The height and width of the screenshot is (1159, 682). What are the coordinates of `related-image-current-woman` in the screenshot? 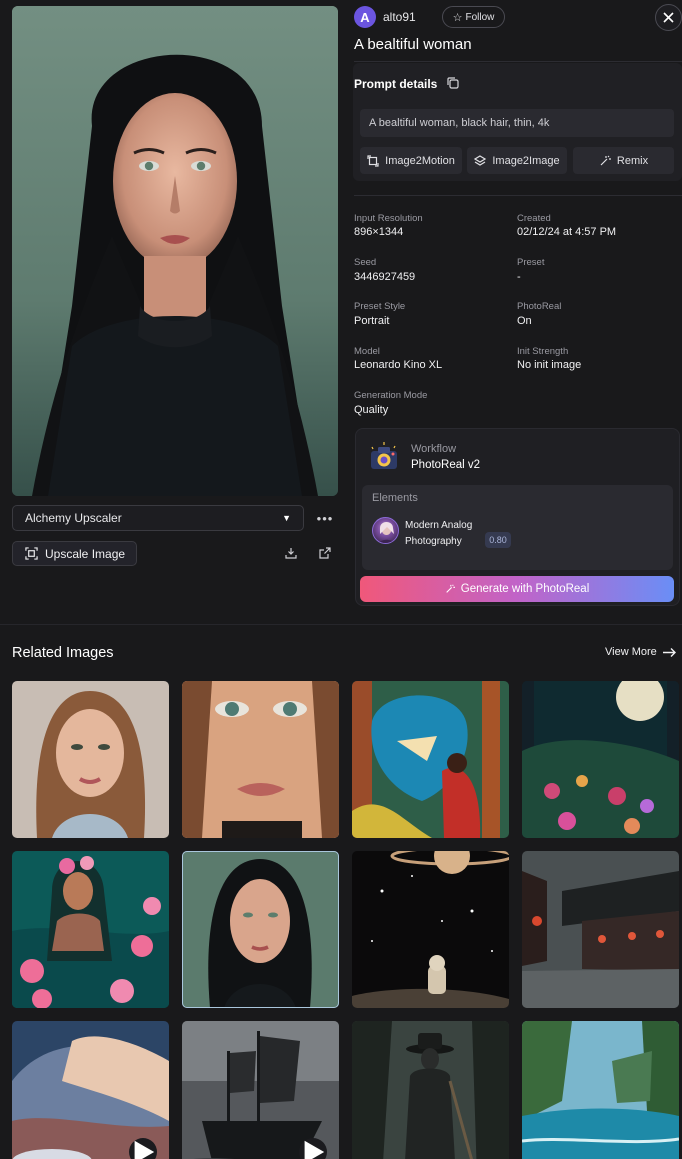 It's located at (260, 929).